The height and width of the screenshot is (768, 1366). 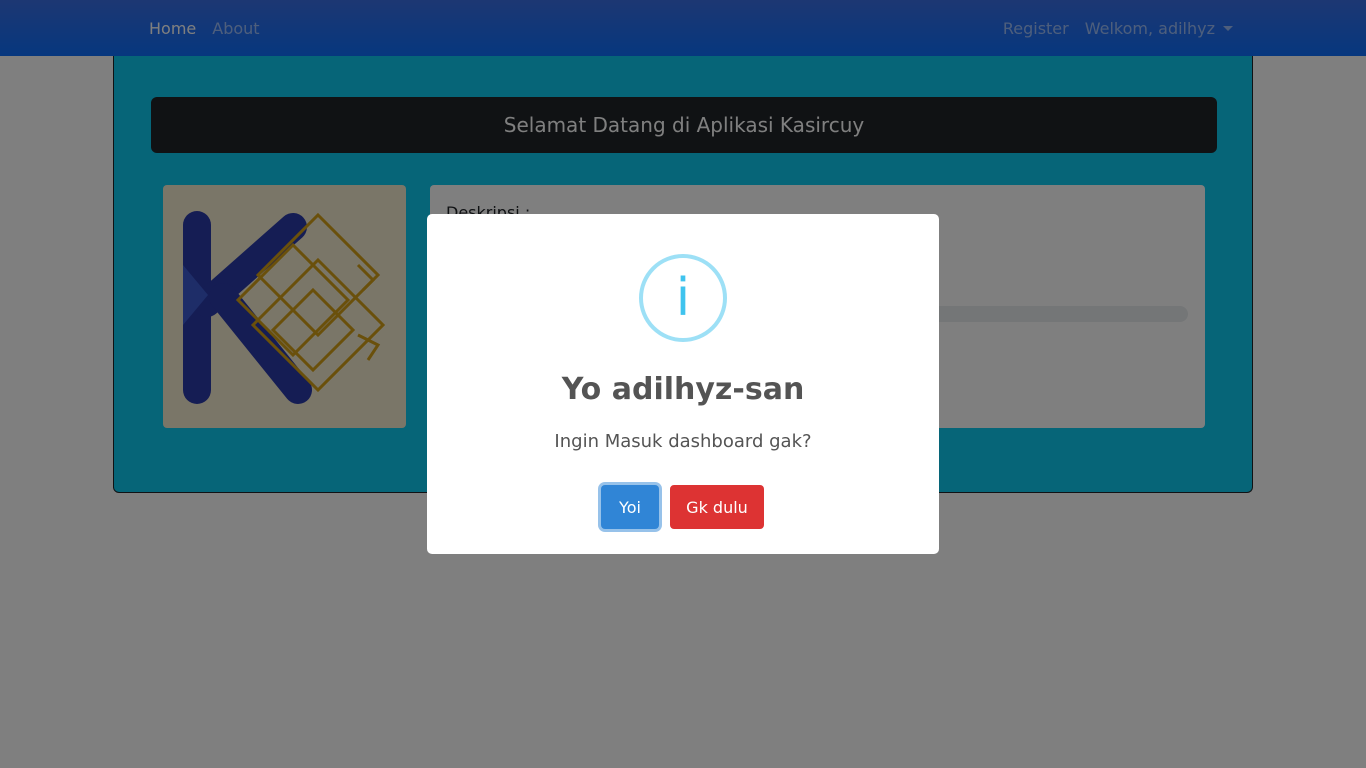 I want to click on cancel-button: Gk dulu, so click(x=717, y=507).